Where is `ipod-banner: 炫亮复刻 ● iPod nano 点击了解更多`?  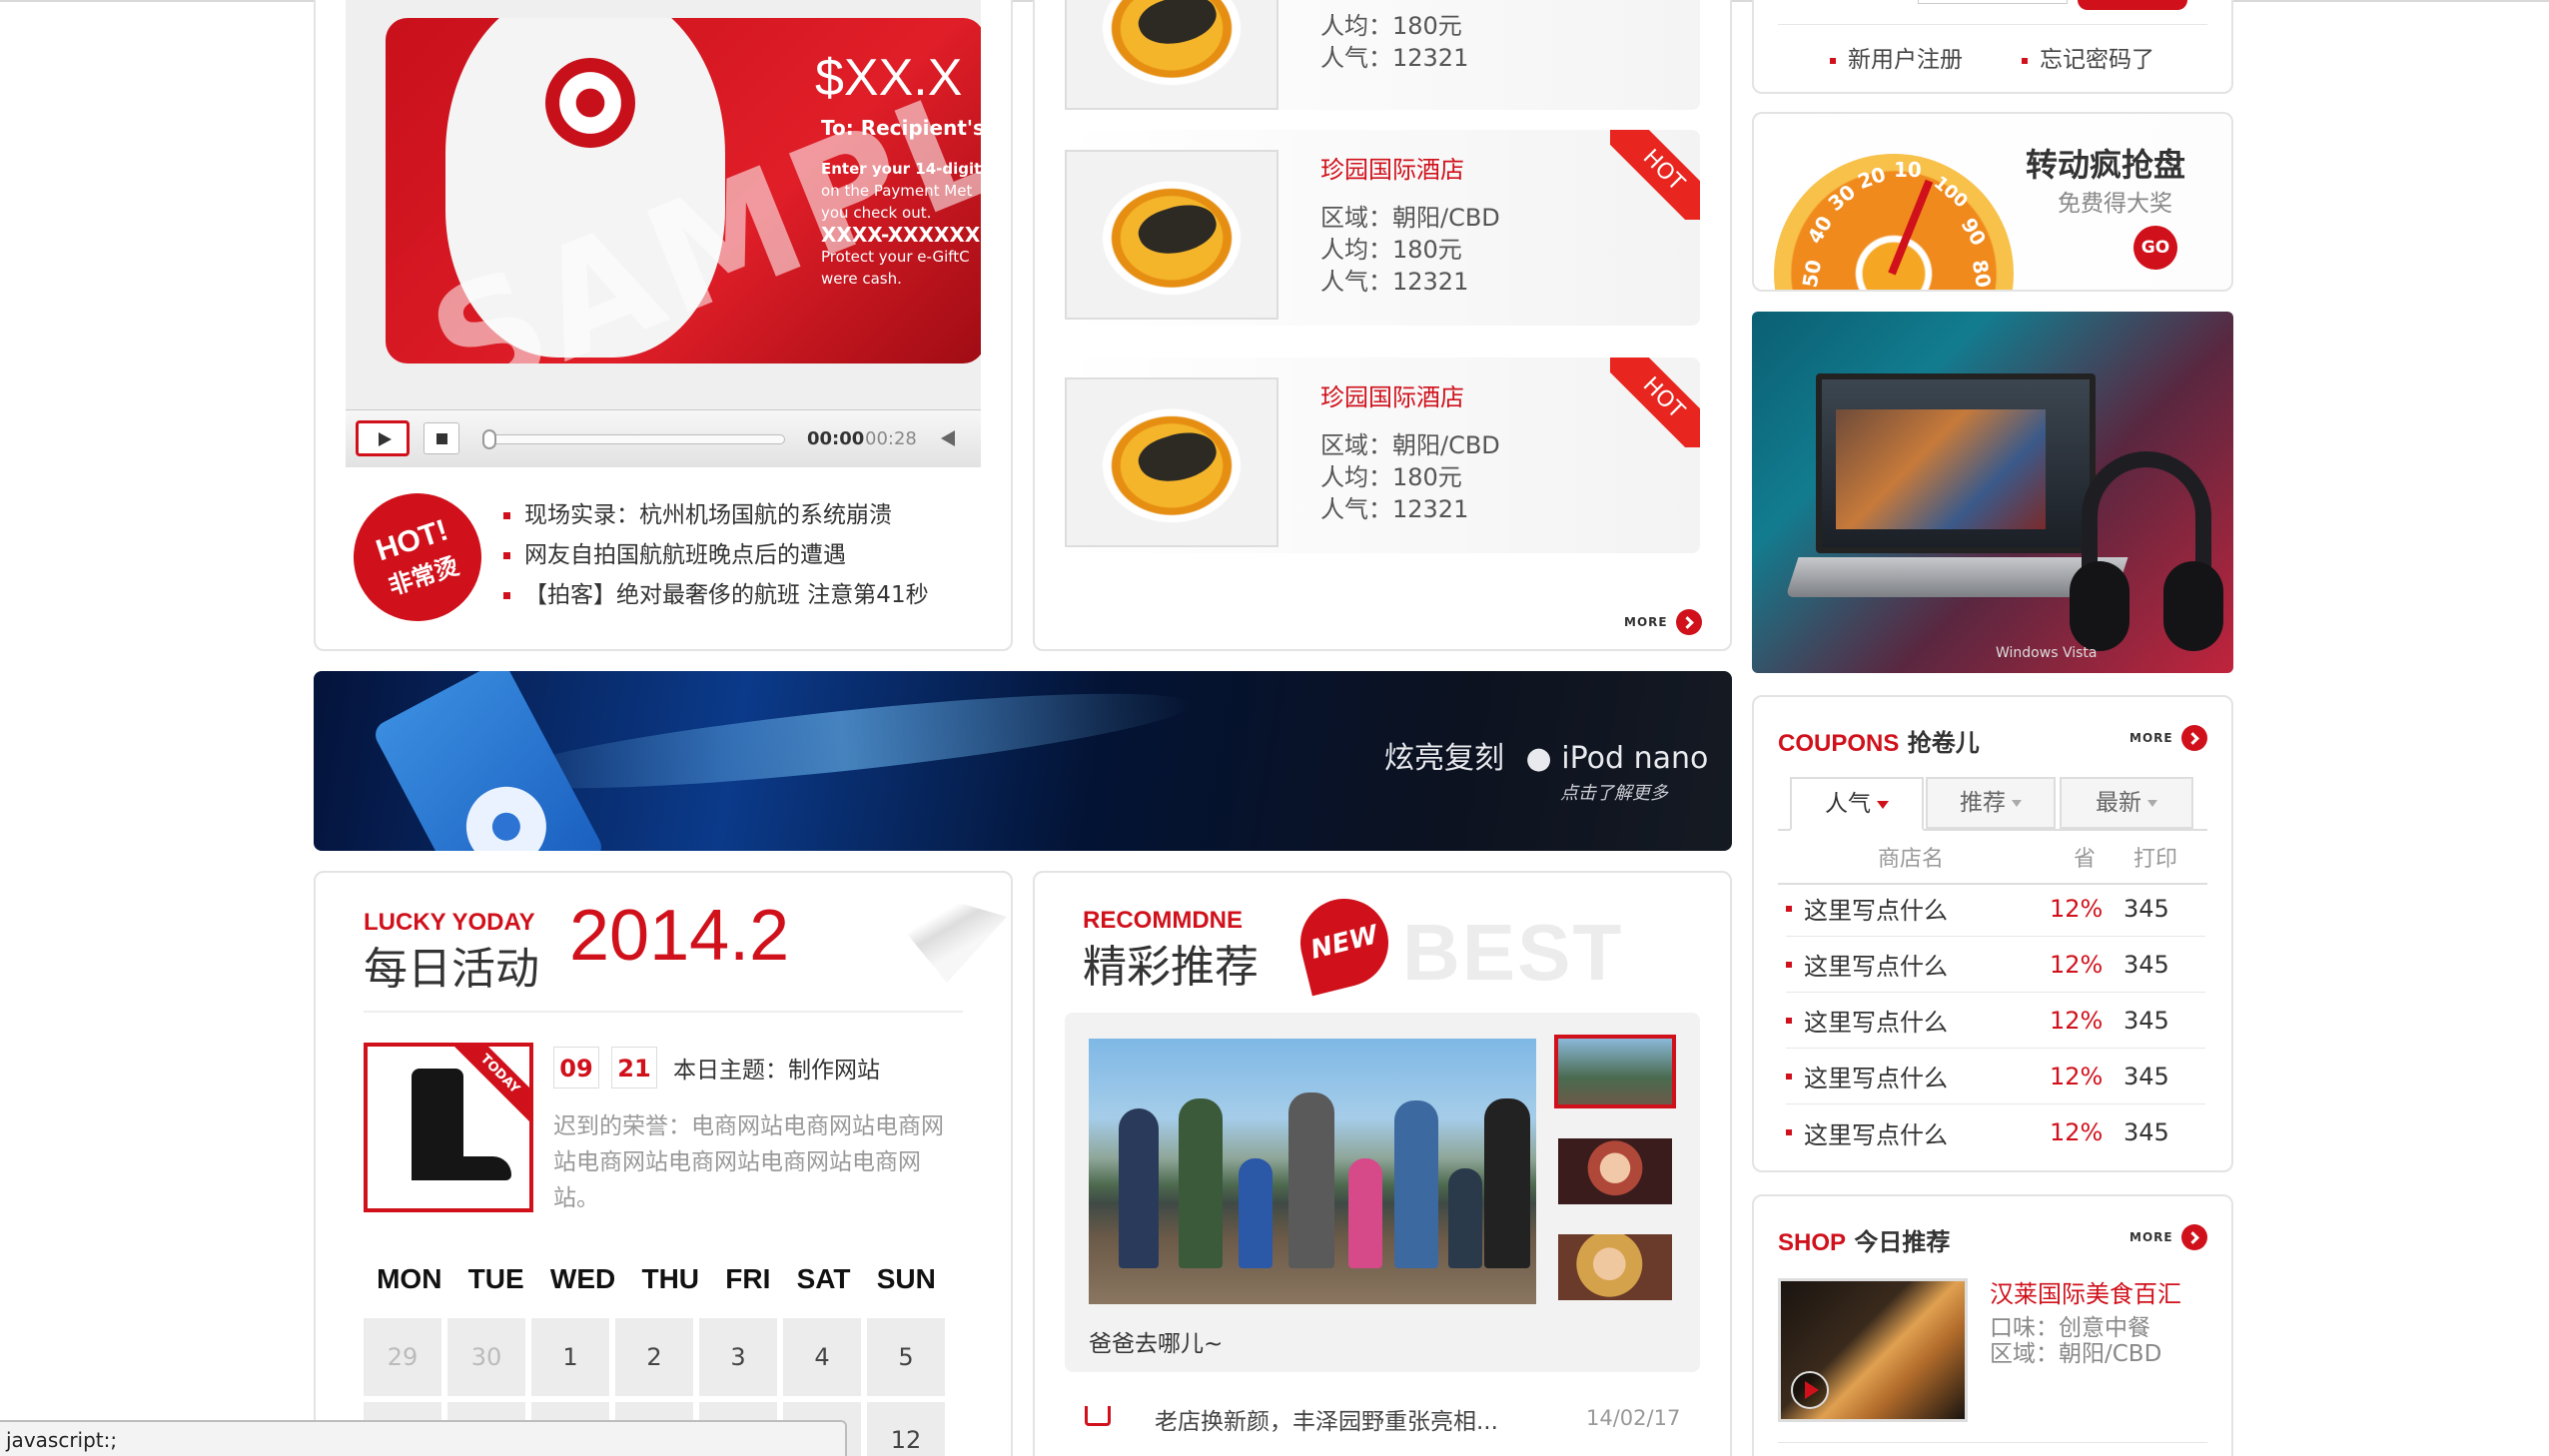 ipod-banner: 炫亮复刻 ● iPod nano 点击了解更多 is located at coordinates (1023, 761).